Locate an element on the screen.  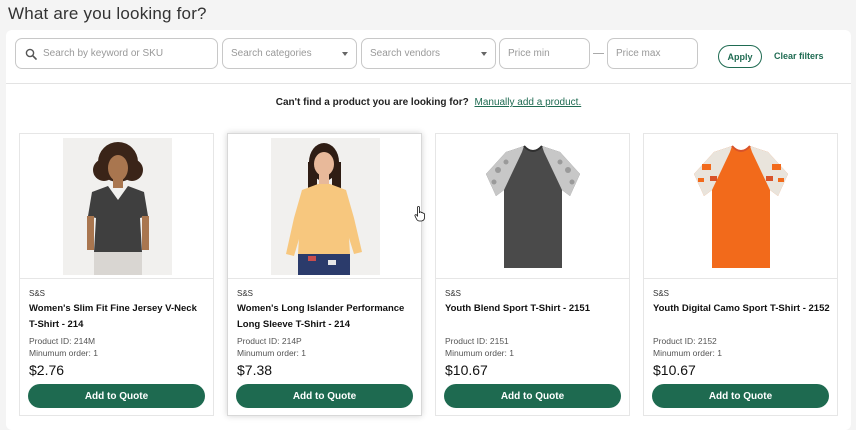
product-id: Product ID: 214P is located at coordinates (269, 341).